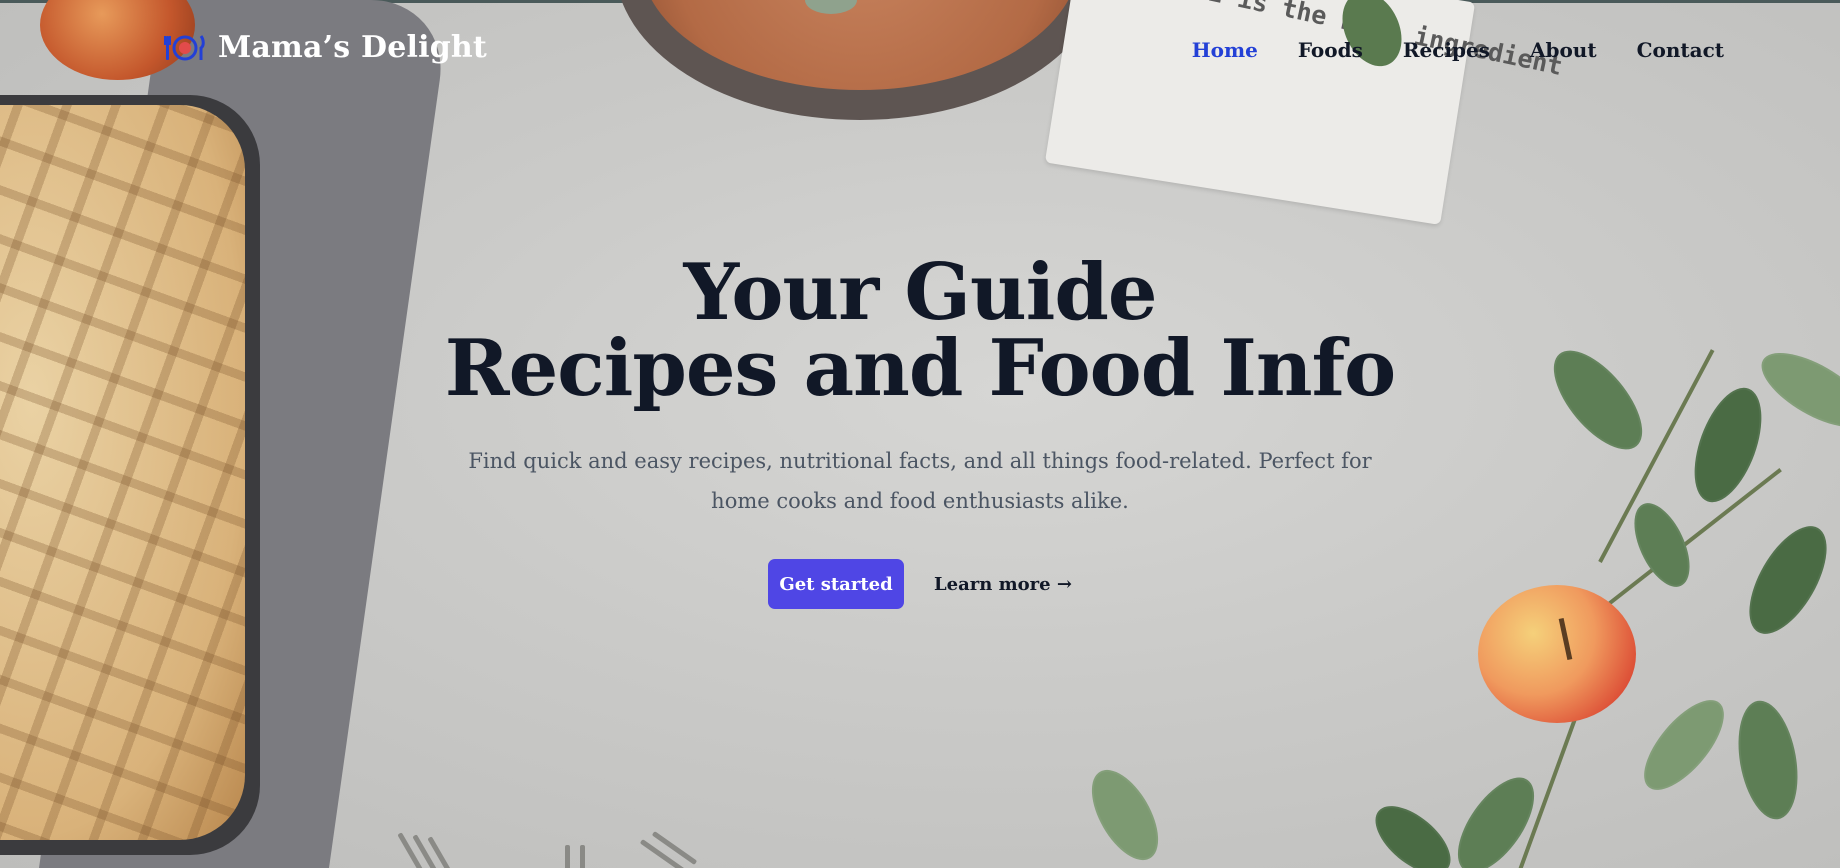 The image size is (1840, 868). I want to click on plate-fork-knife-icon, so click(185, 48).